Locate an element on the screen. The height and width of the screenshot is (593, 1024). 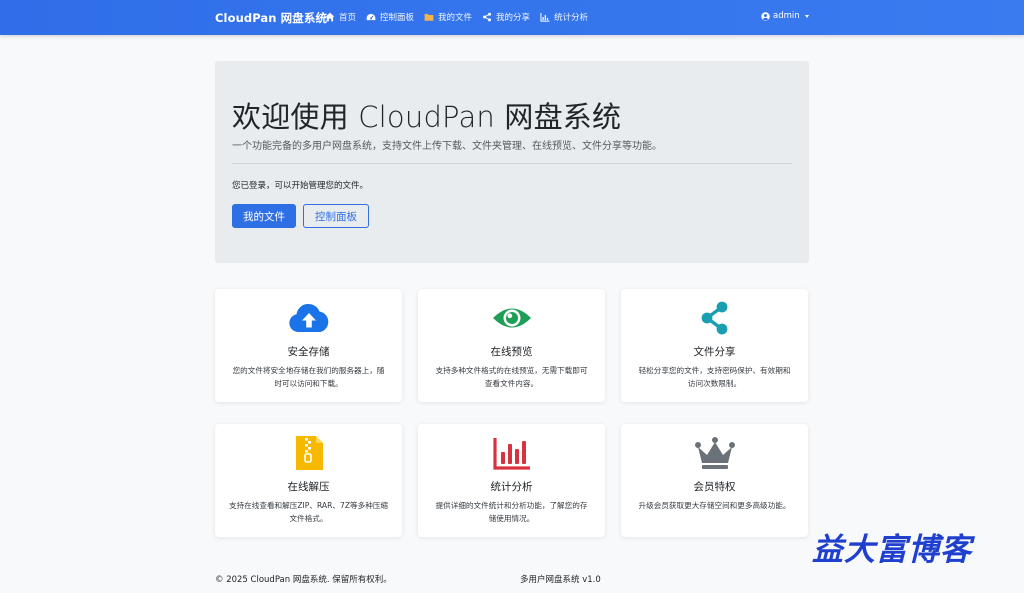
nav-item-label: 首页 is located at coordinates (348, 18).